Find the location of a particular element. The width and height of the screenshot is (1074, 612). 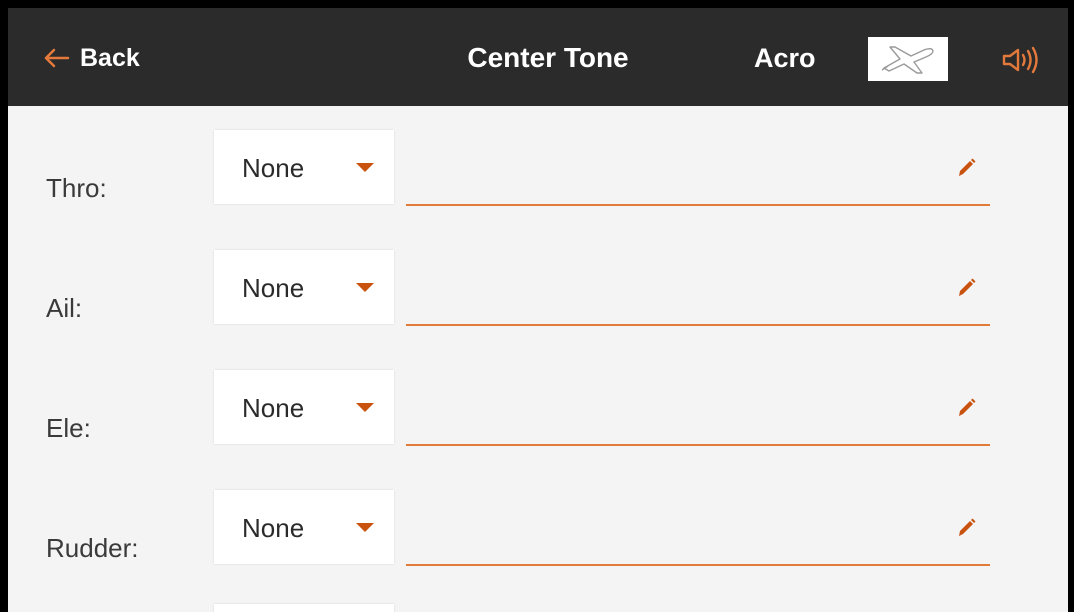

row-label: Rudder: is located at coordinates (92, 548).